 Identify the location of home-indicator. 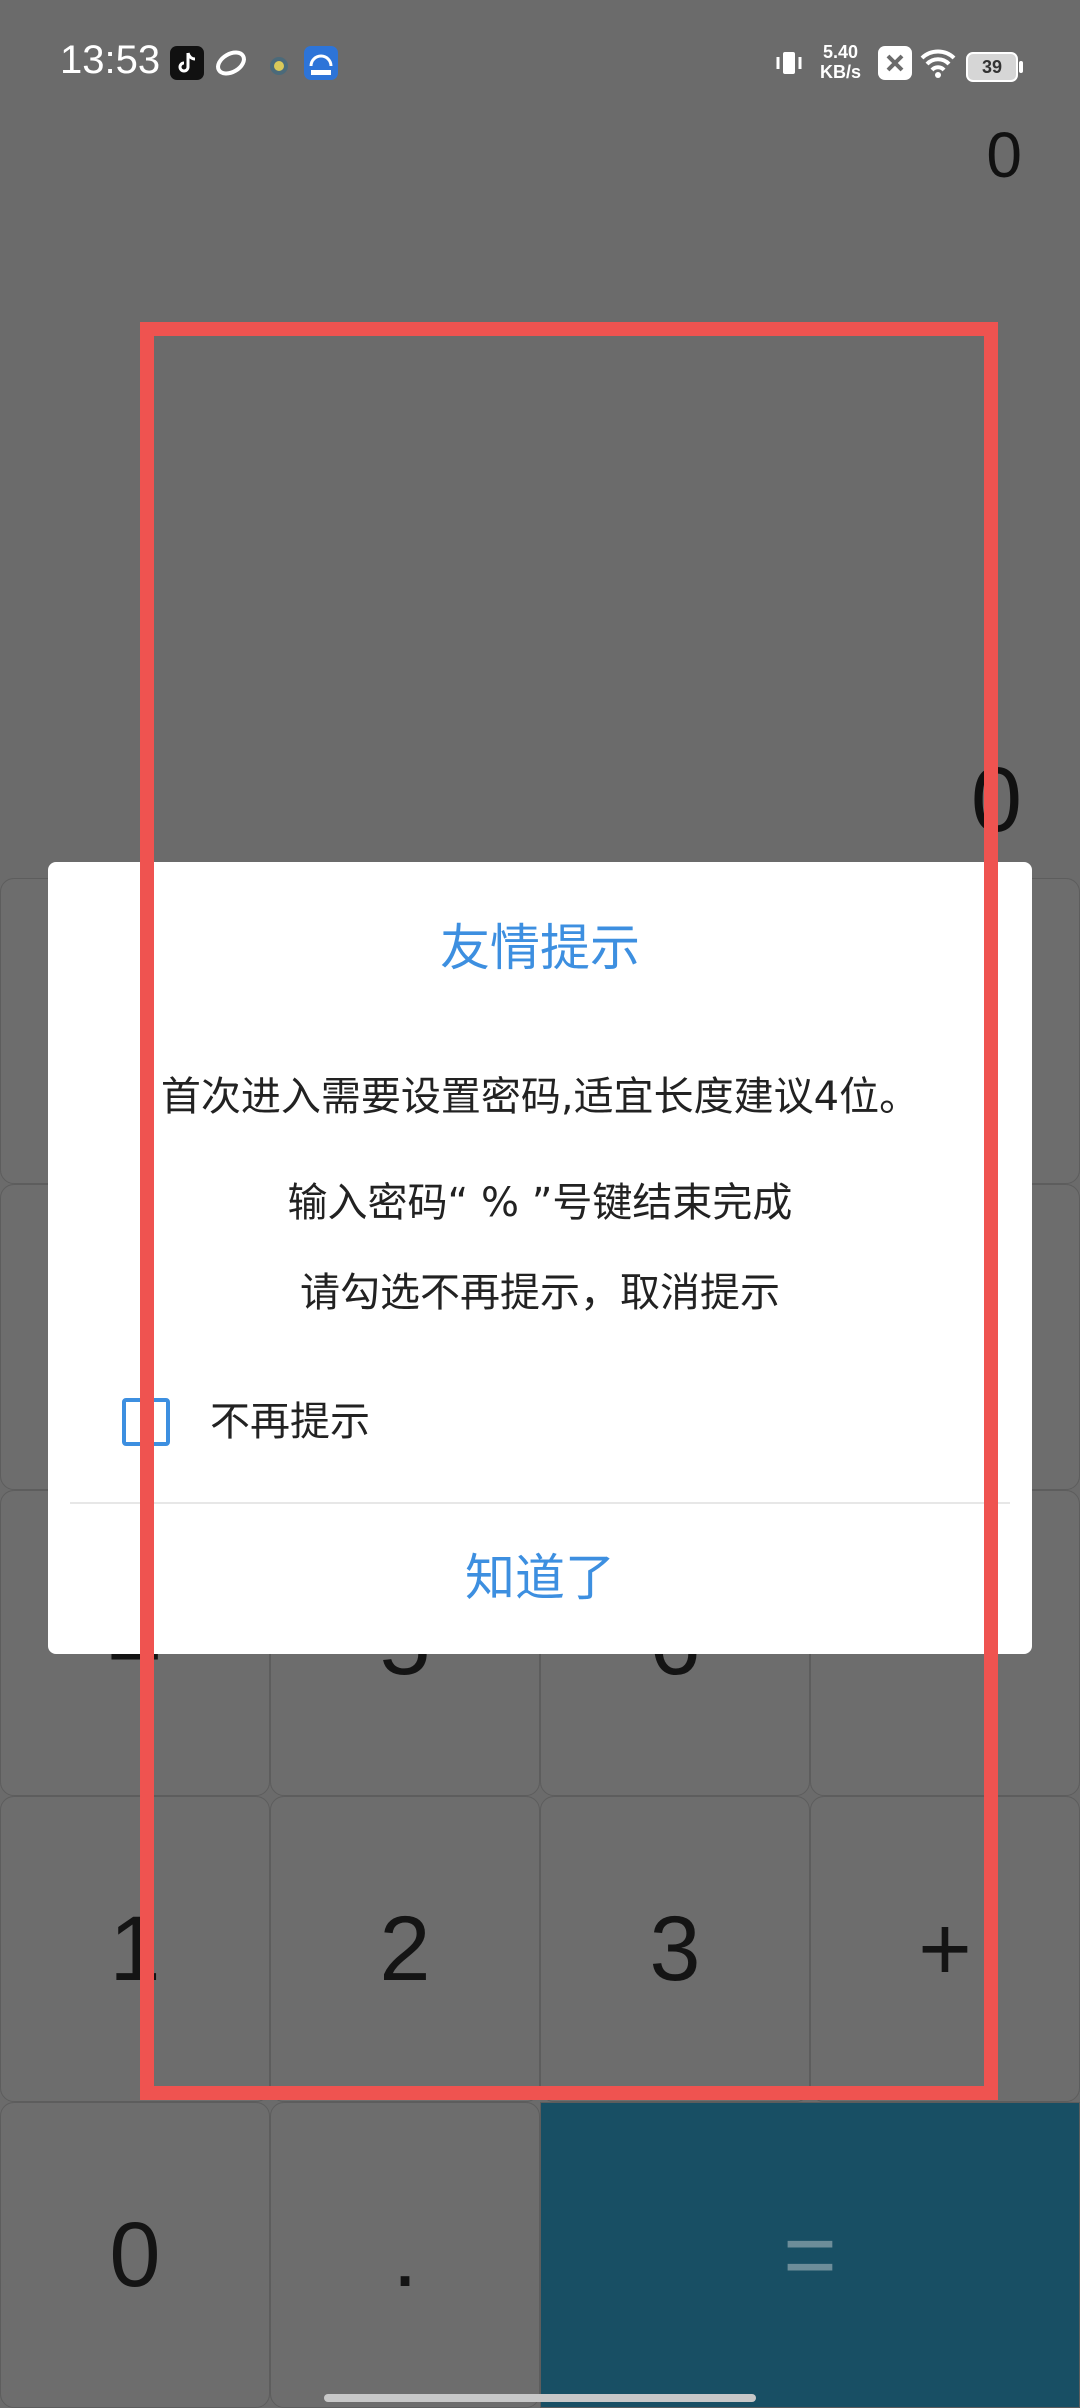
(540, 2398).